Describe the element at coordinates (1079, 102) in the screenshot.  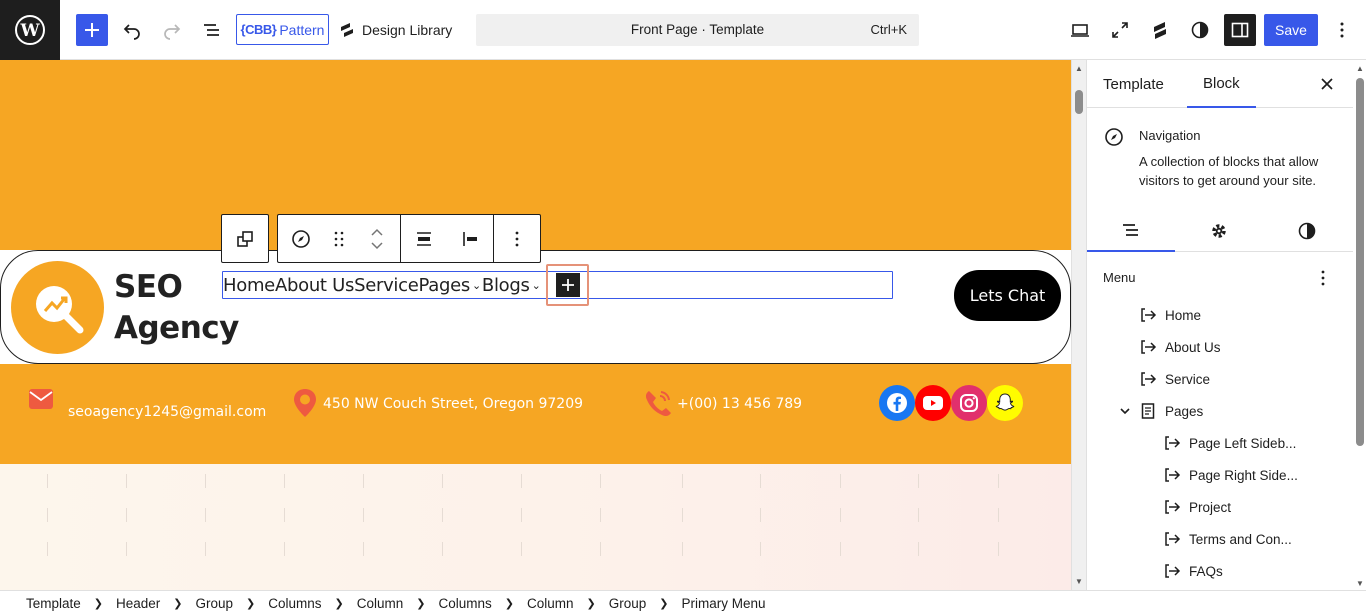
I see `canvas-scroll-thumb` at that location.